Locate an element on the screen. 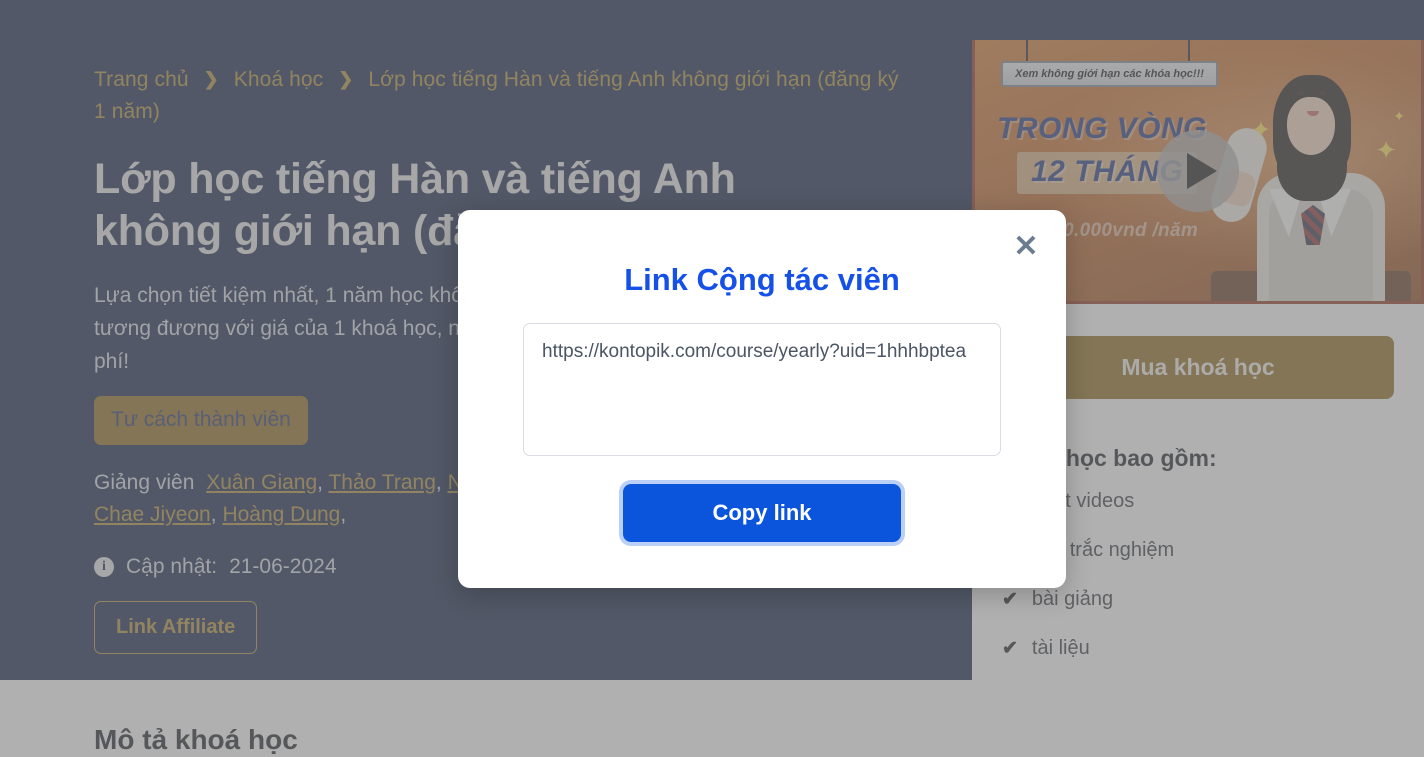 This screenshot has height=757, width=1424. modal-title: Link Cộng tác viên is located at coordinates (762, 279).